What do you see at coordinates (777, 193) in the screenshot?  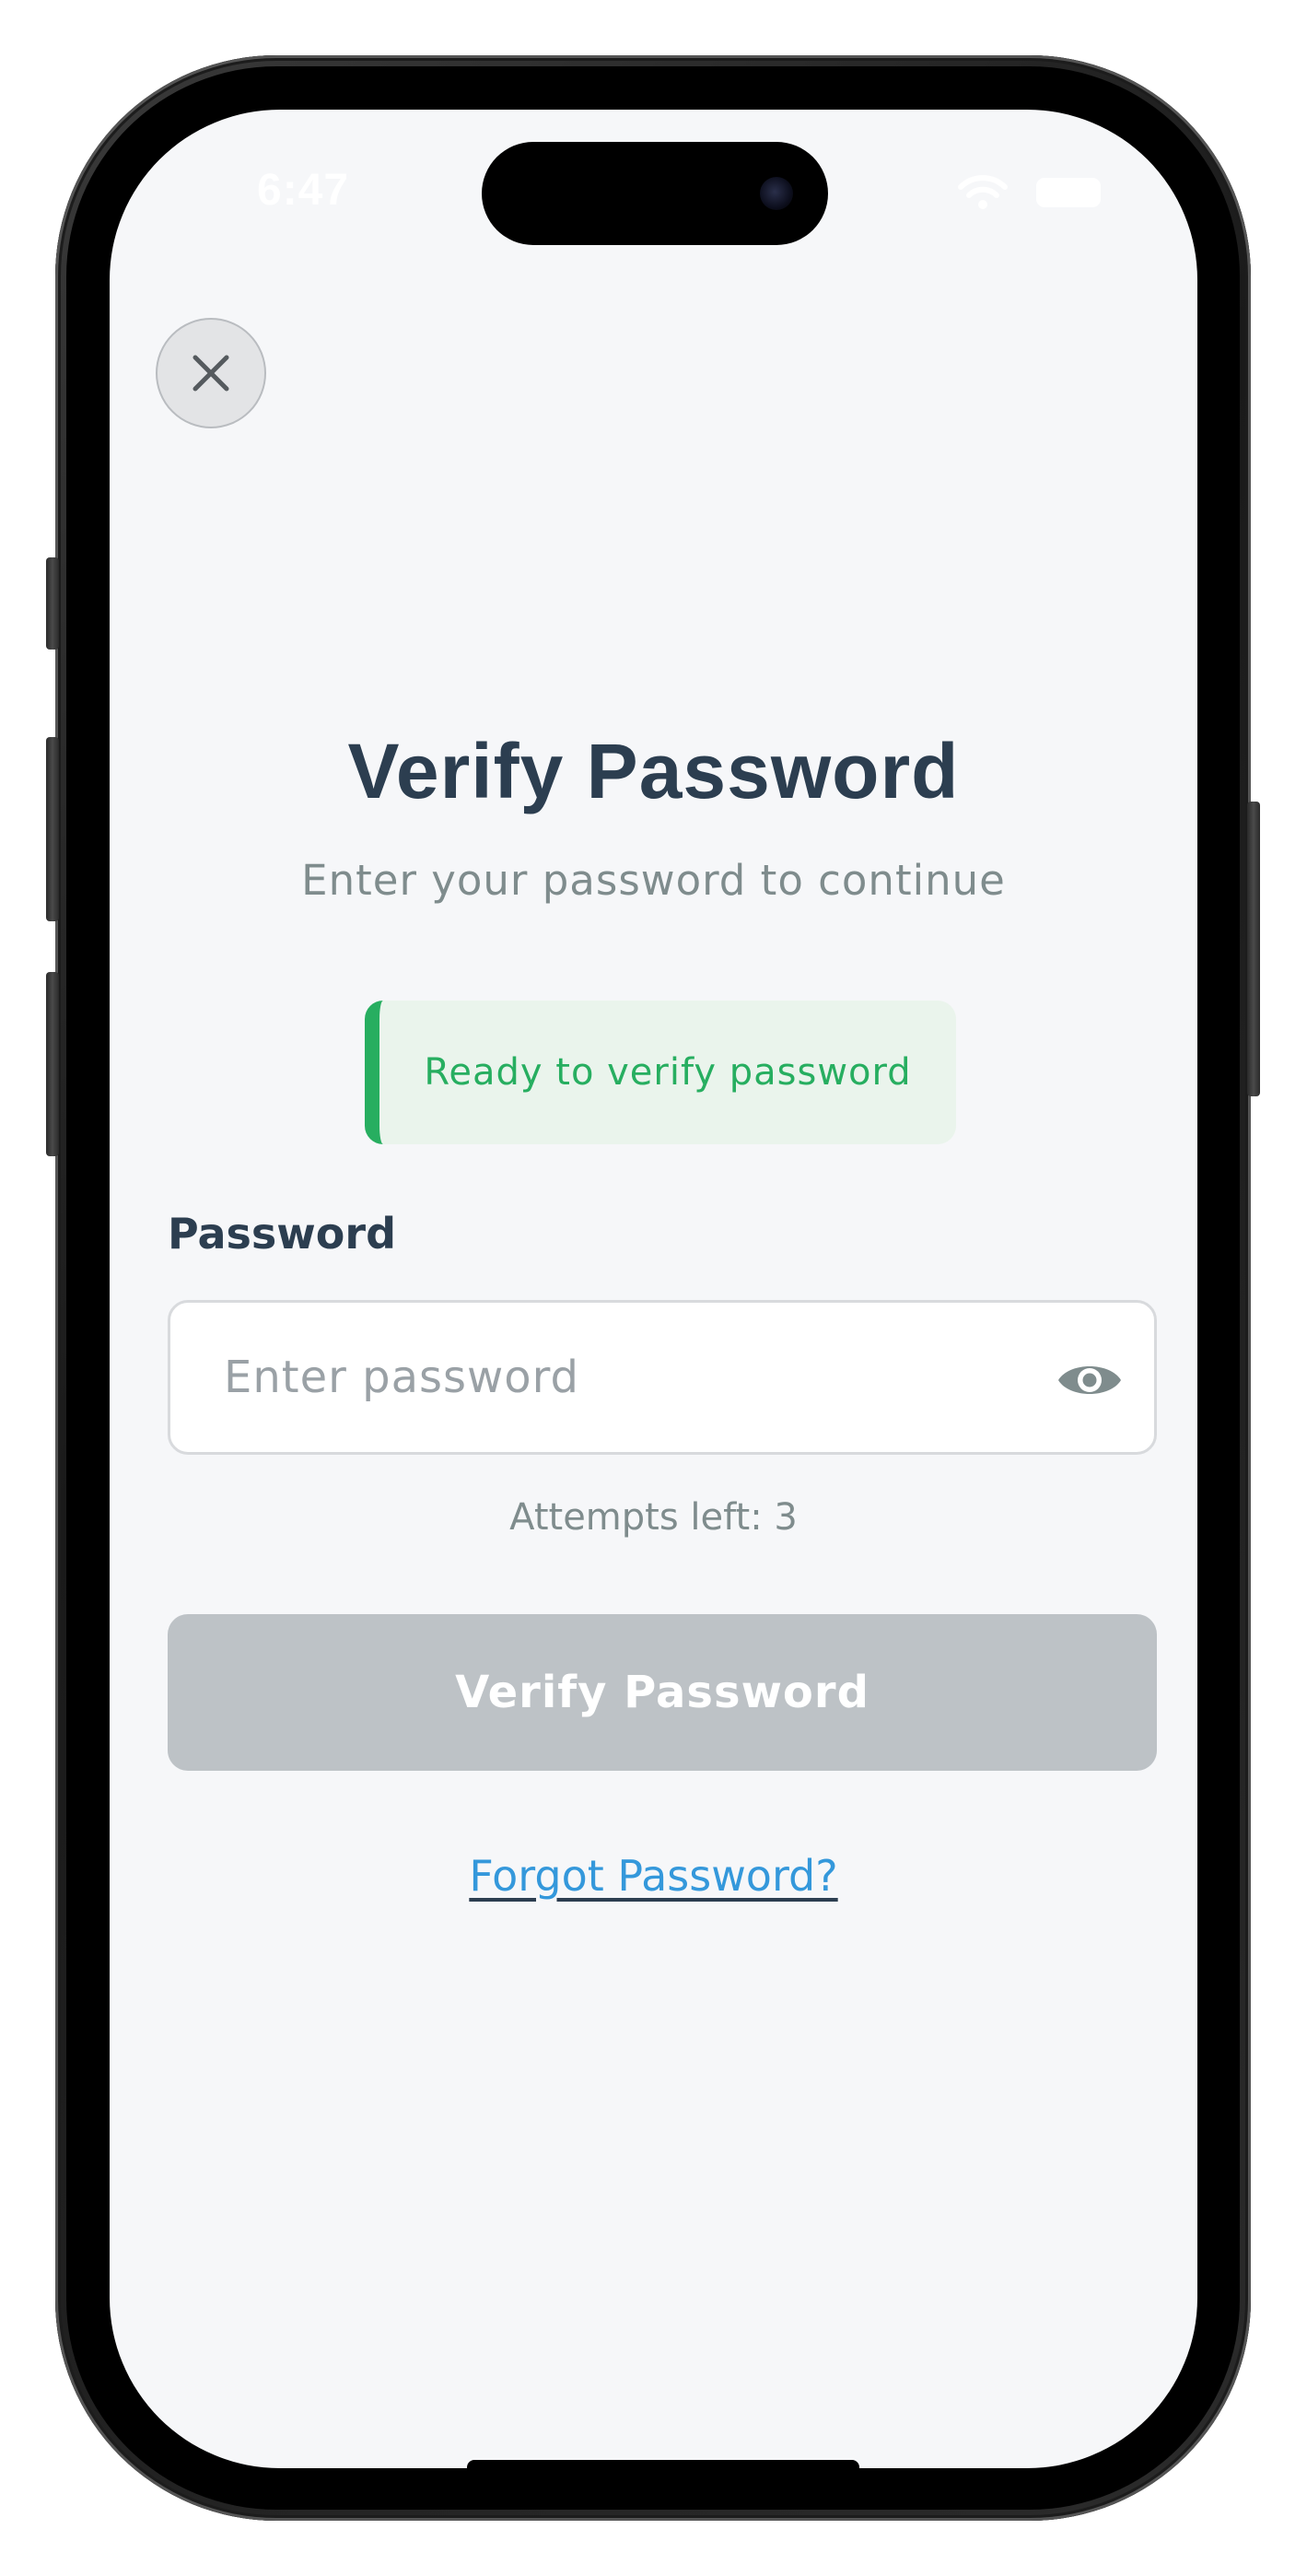 I see `front-camera-icon` at bounding box center [777, 193].